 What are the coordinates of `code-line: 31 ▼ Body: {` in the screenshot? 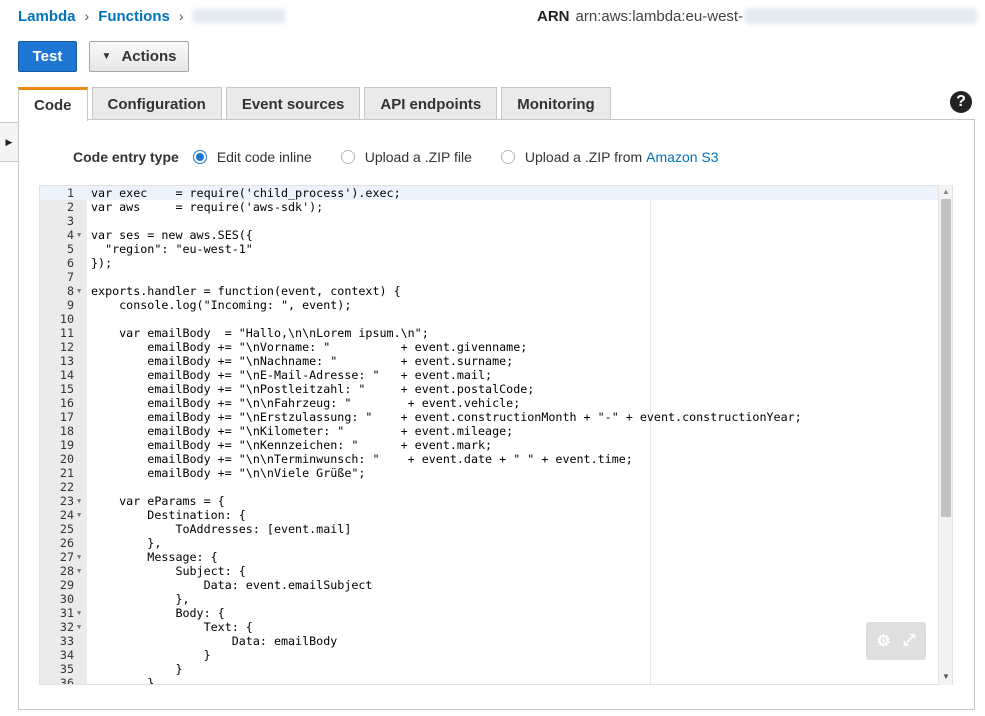 It's located at (490, 613).